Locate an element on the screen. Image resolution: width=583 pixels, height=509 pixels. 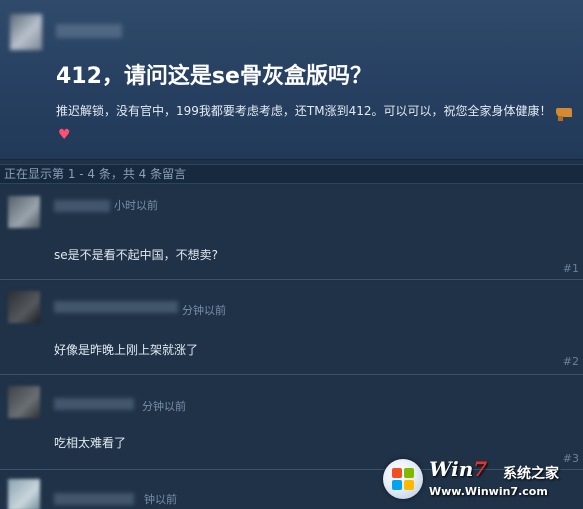
post-author-name is located at coordinates (89, 31).